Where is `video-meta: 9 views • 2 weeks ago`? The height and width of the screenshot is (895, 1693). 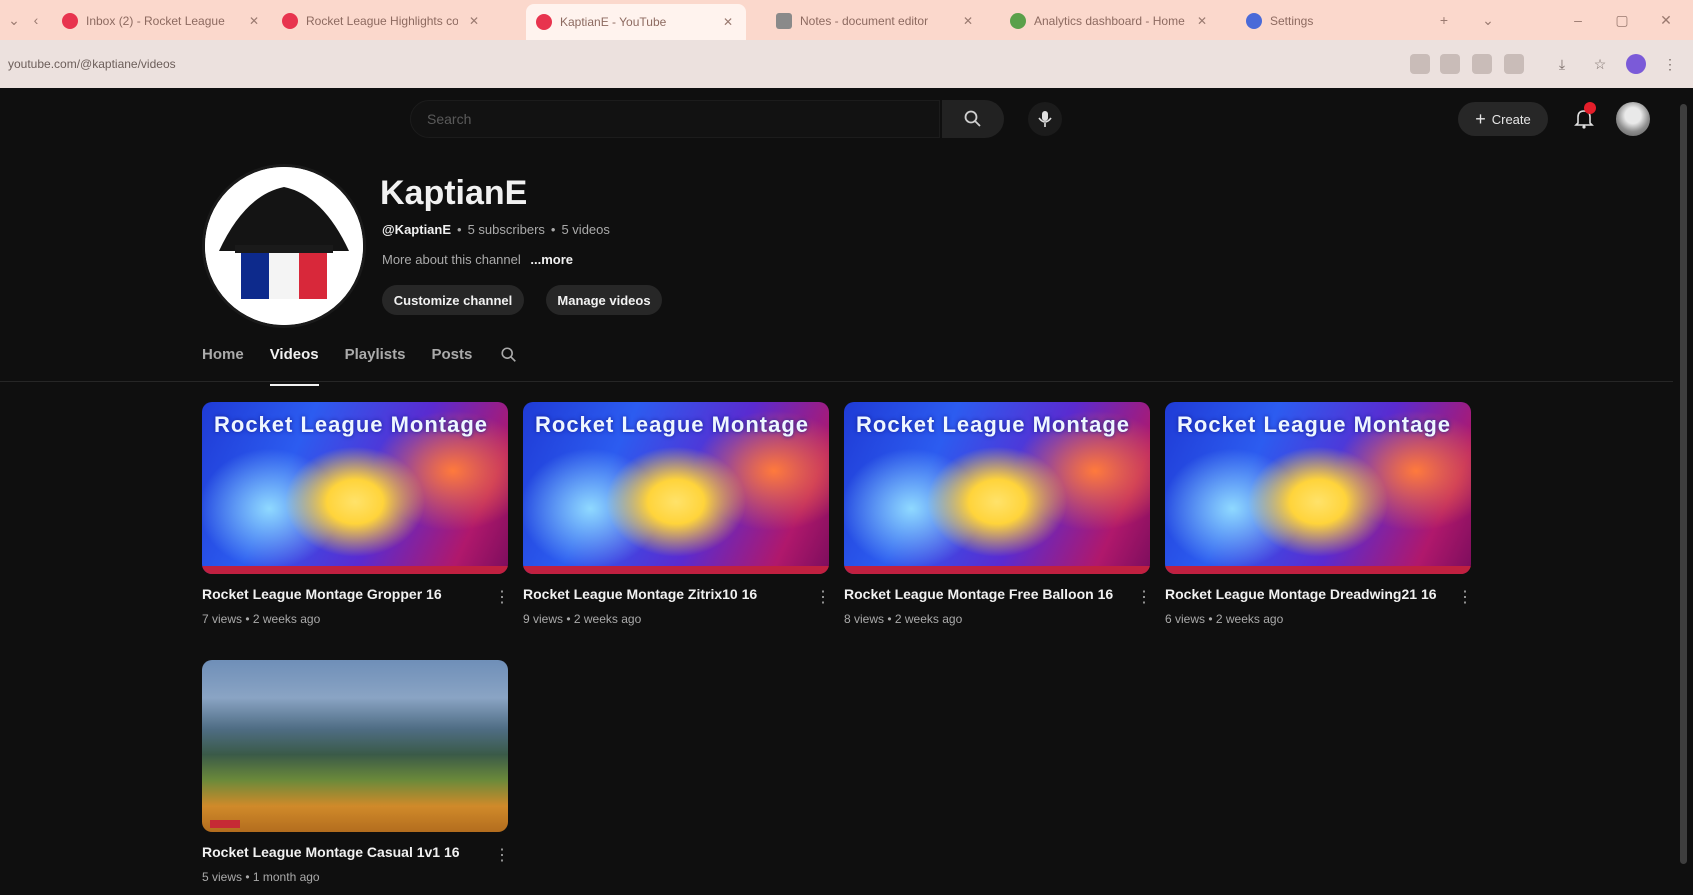 video-meta: 9 views • 2 weeks ago is located at coordinates (582, 619).